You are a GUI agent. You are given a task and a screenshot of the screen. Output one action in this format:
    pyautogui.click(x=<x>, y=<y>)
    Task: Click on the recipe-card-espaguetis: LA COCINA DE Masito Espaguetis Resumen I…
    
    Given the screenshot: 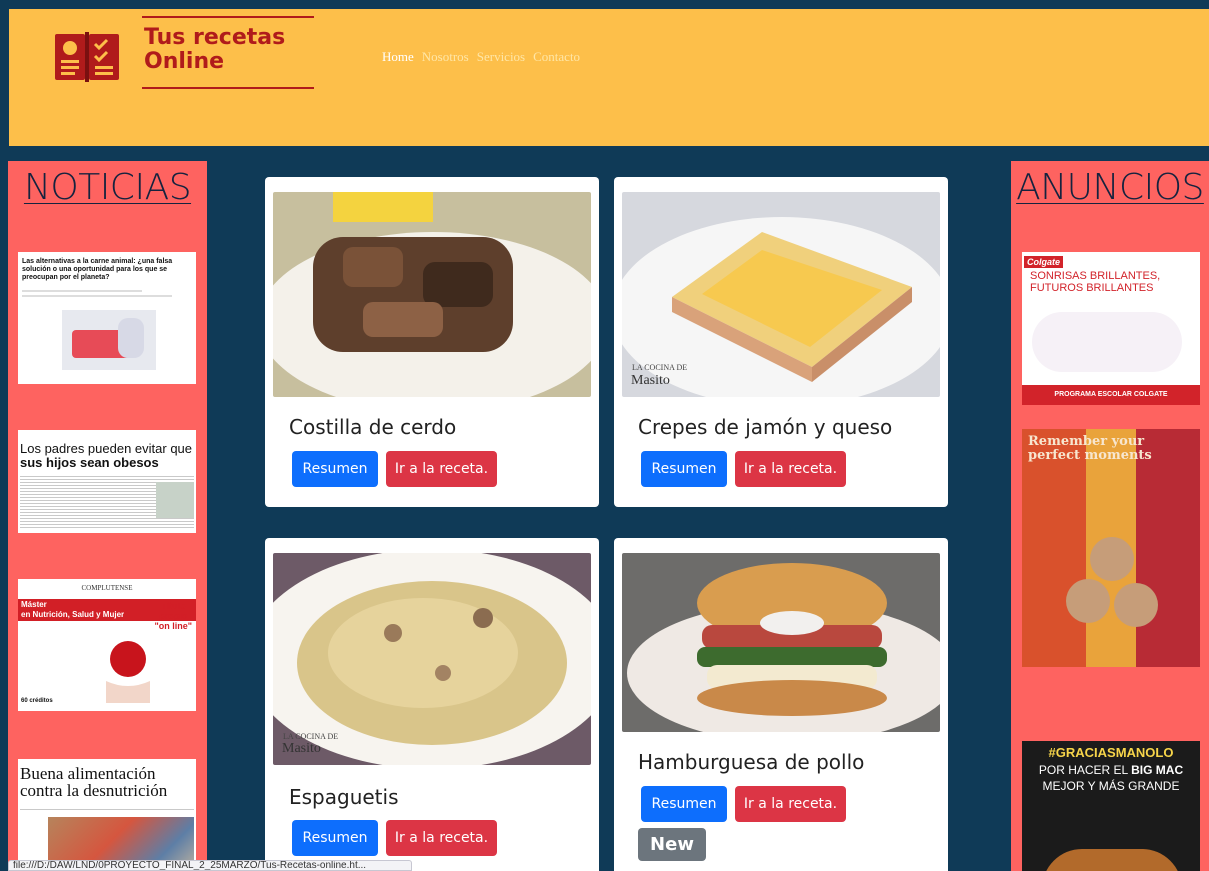 What is the action you would take?
    pyautogui.click(x=432, y=704)
    